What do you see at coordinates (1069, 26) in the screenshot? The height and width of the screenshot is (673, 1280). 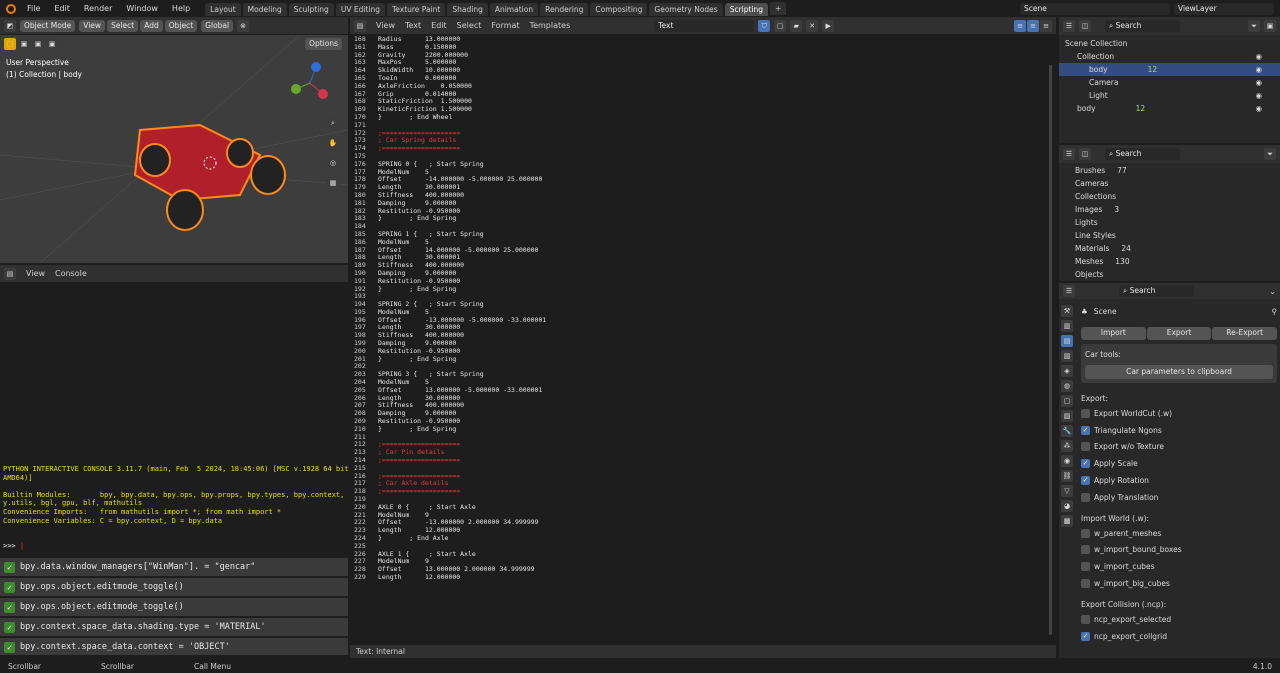 I see `outliner-type-icon: ☰` at bounding box center [1069, 26].